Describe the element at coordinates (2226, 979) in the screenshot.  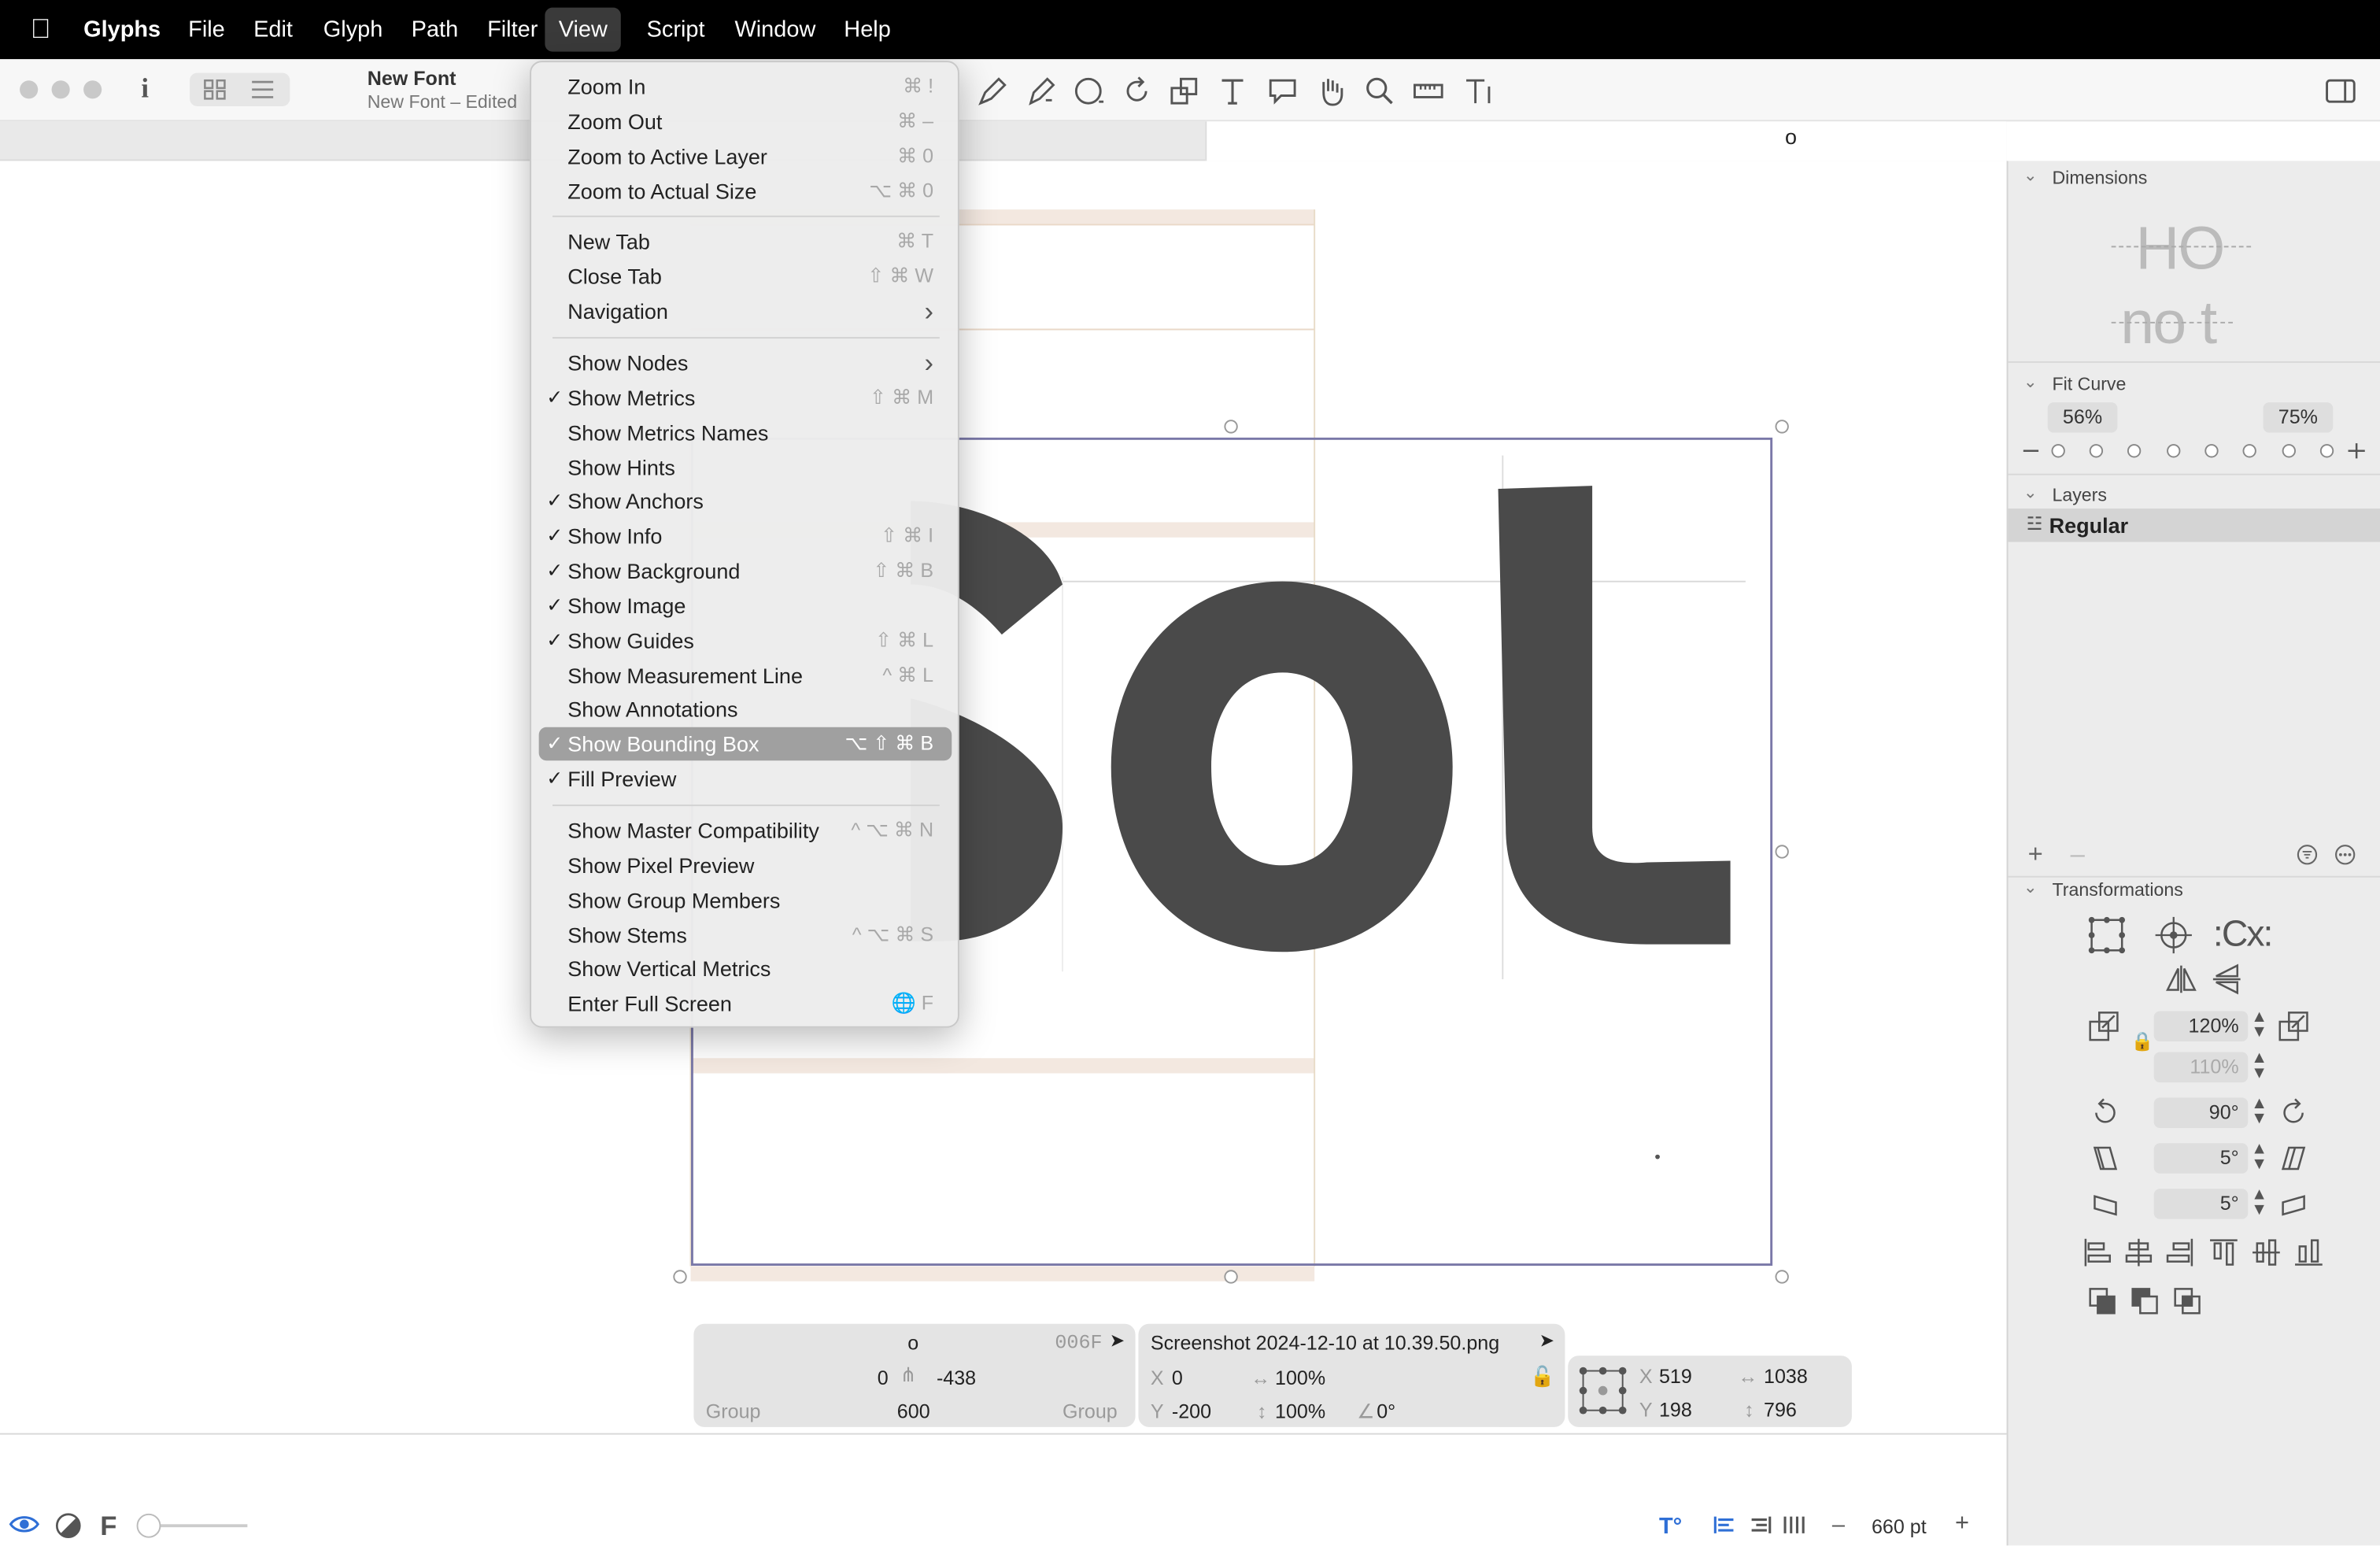
I see `flip-vertical-icon` at that location.